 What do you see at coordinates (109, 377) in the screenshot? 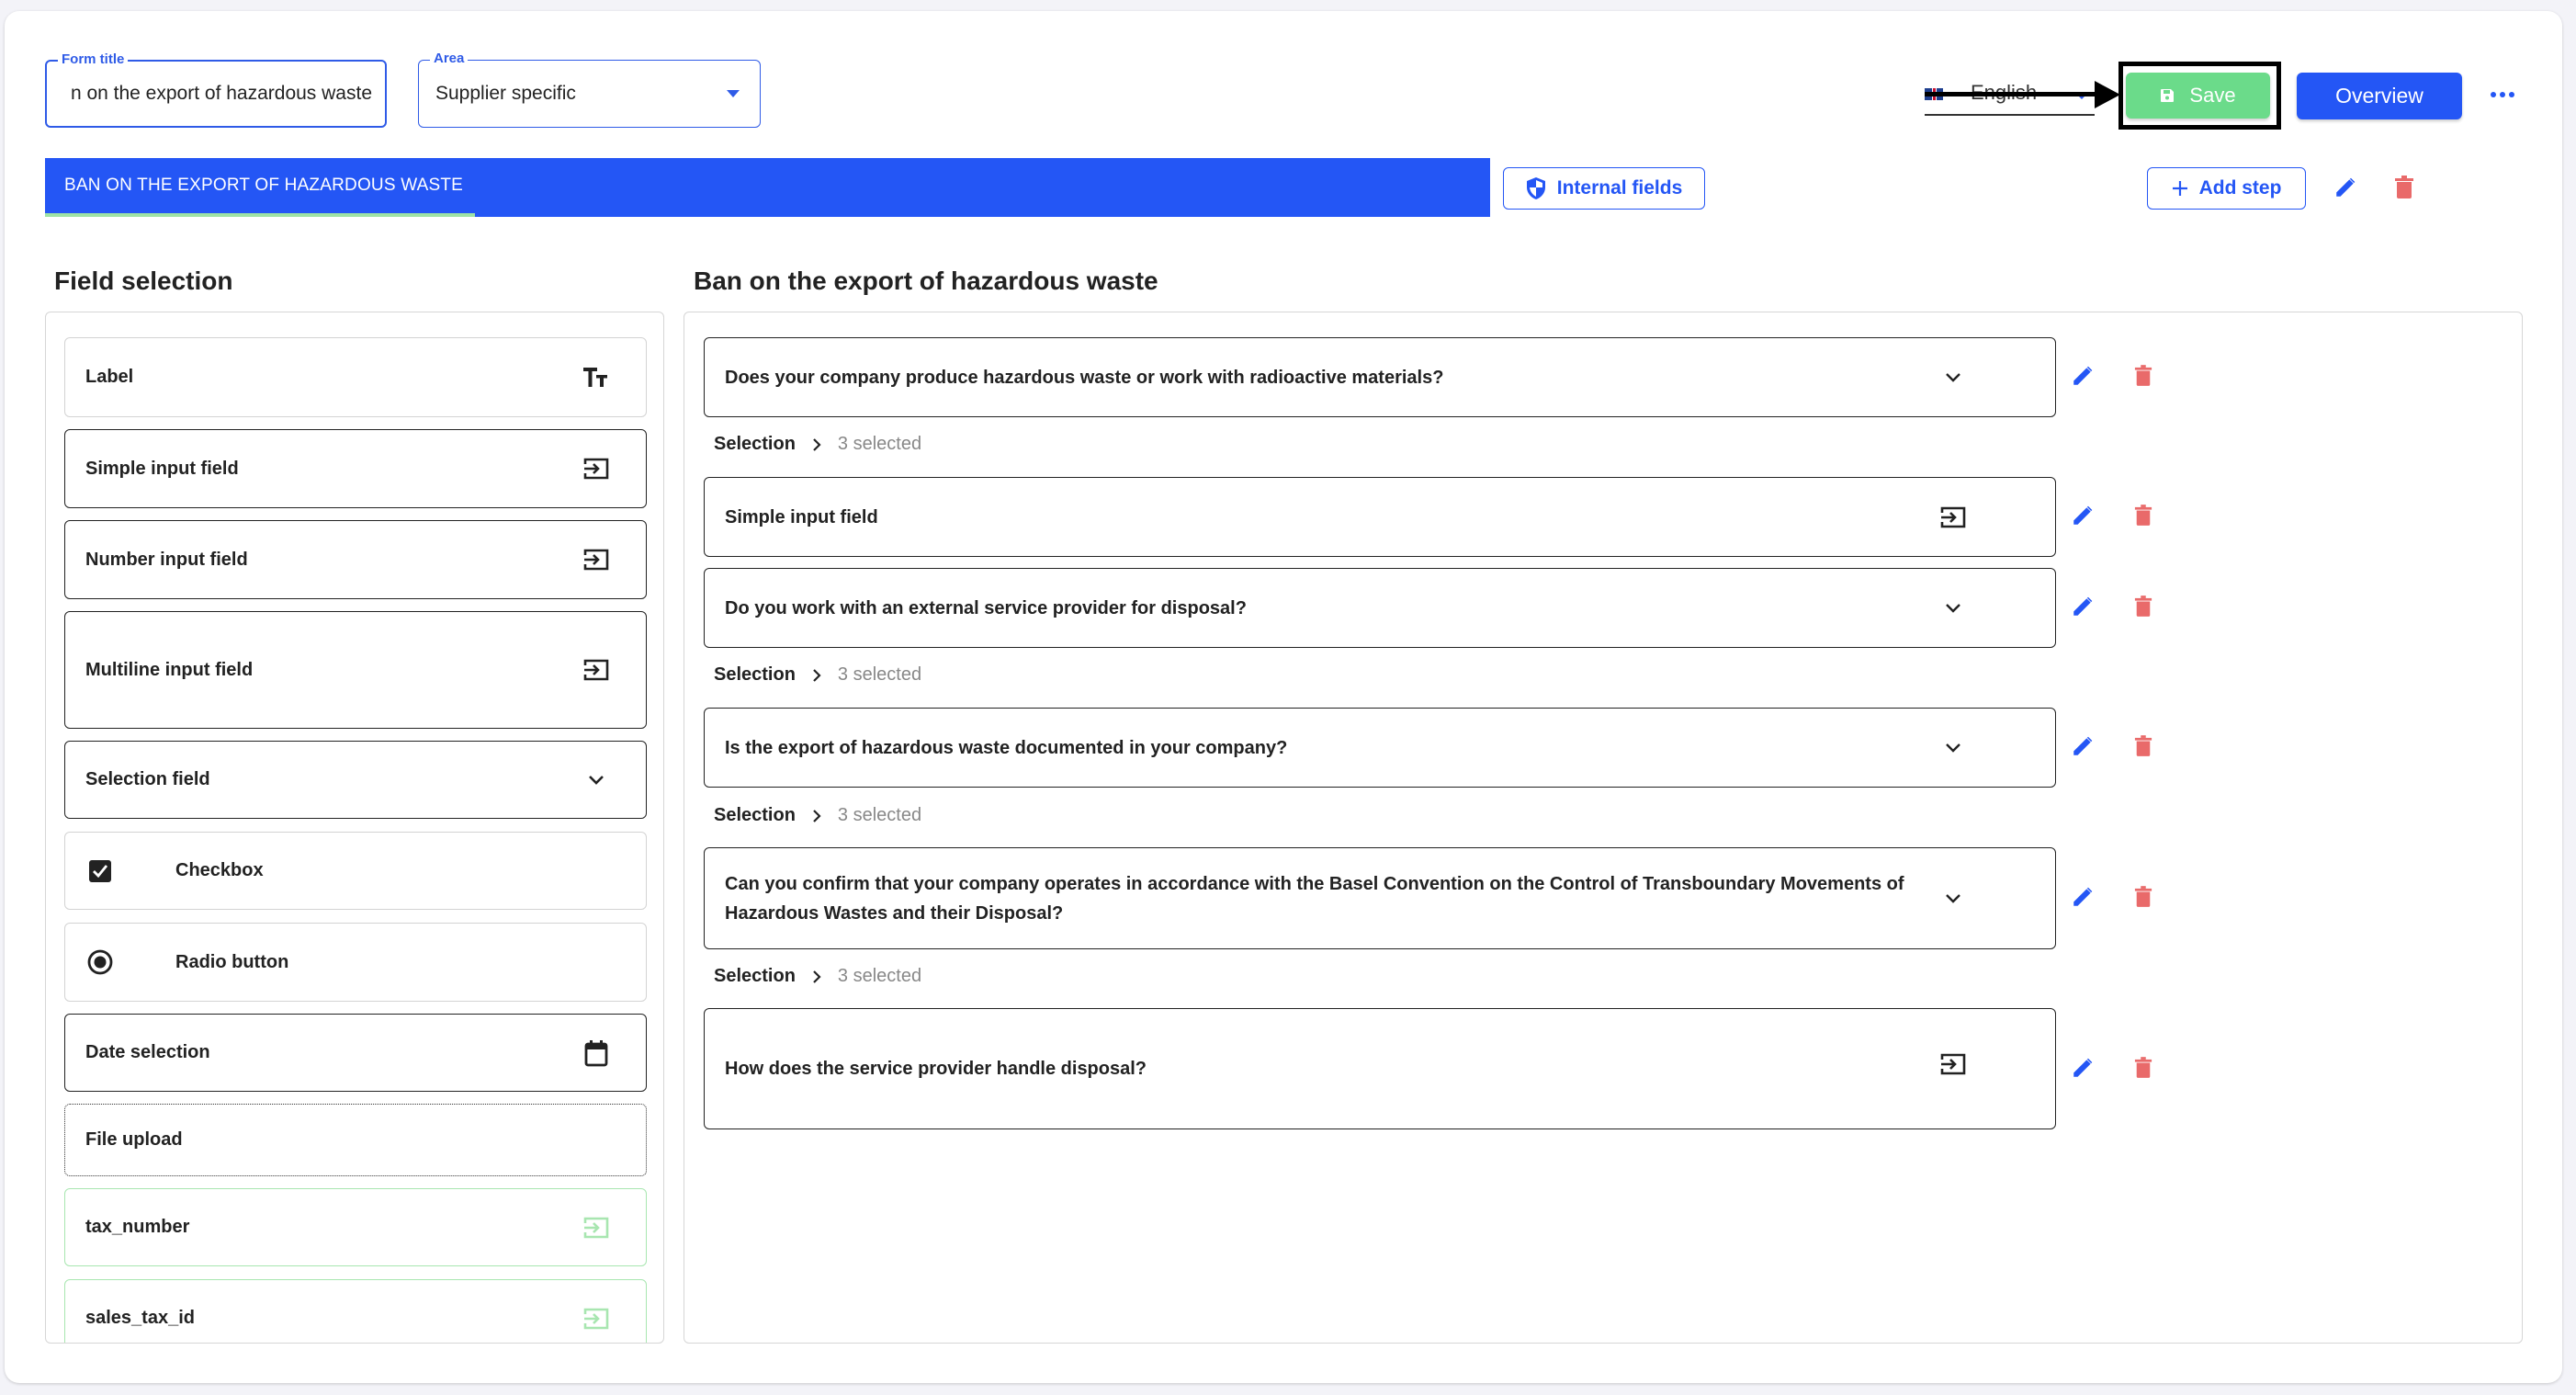
I see `field-item-label-text: Label` at bounding box center [109, 377].